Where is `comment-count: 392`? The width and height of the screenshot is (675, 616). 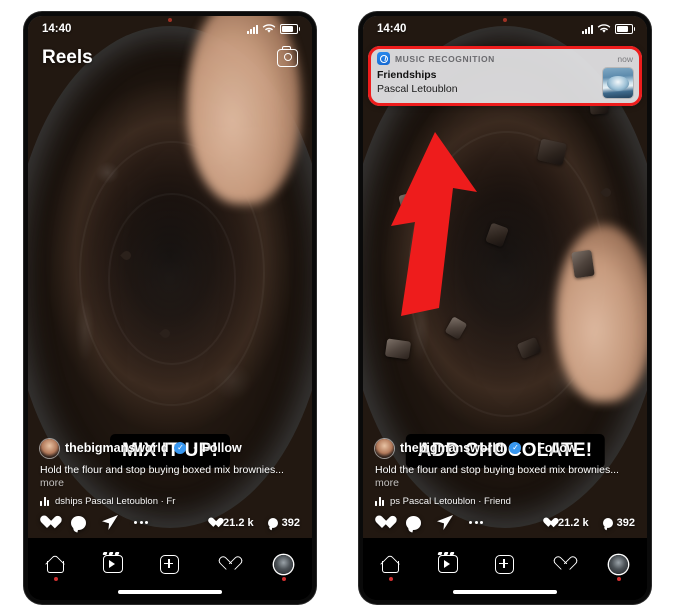
comment-count: 392 is located at coordinates (625, 522).